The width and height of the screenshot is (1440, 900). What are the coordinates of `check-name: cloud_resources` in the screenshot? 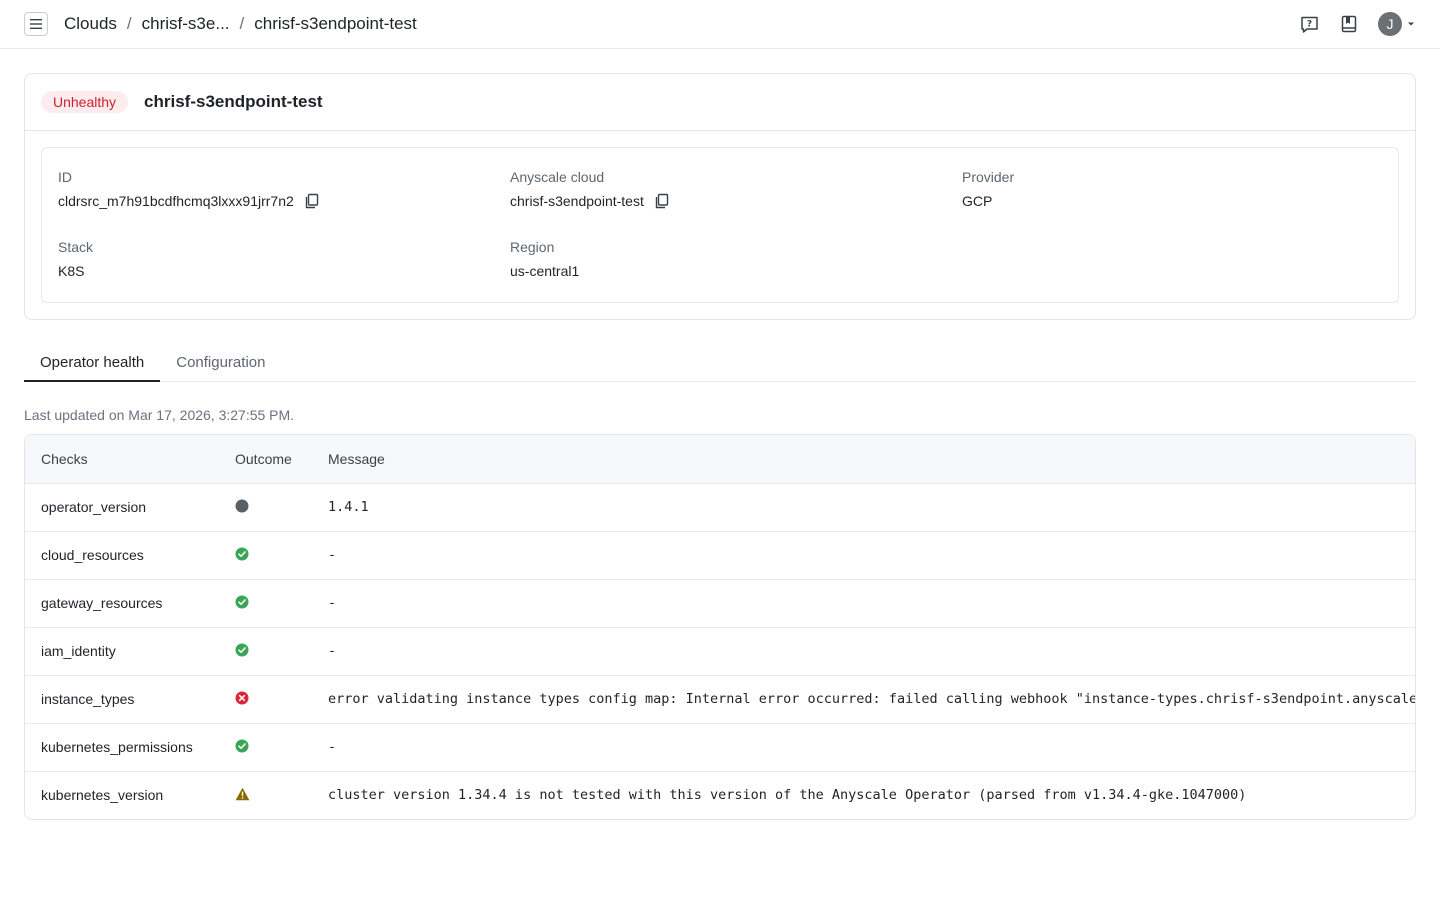 It's located at (122, 555).